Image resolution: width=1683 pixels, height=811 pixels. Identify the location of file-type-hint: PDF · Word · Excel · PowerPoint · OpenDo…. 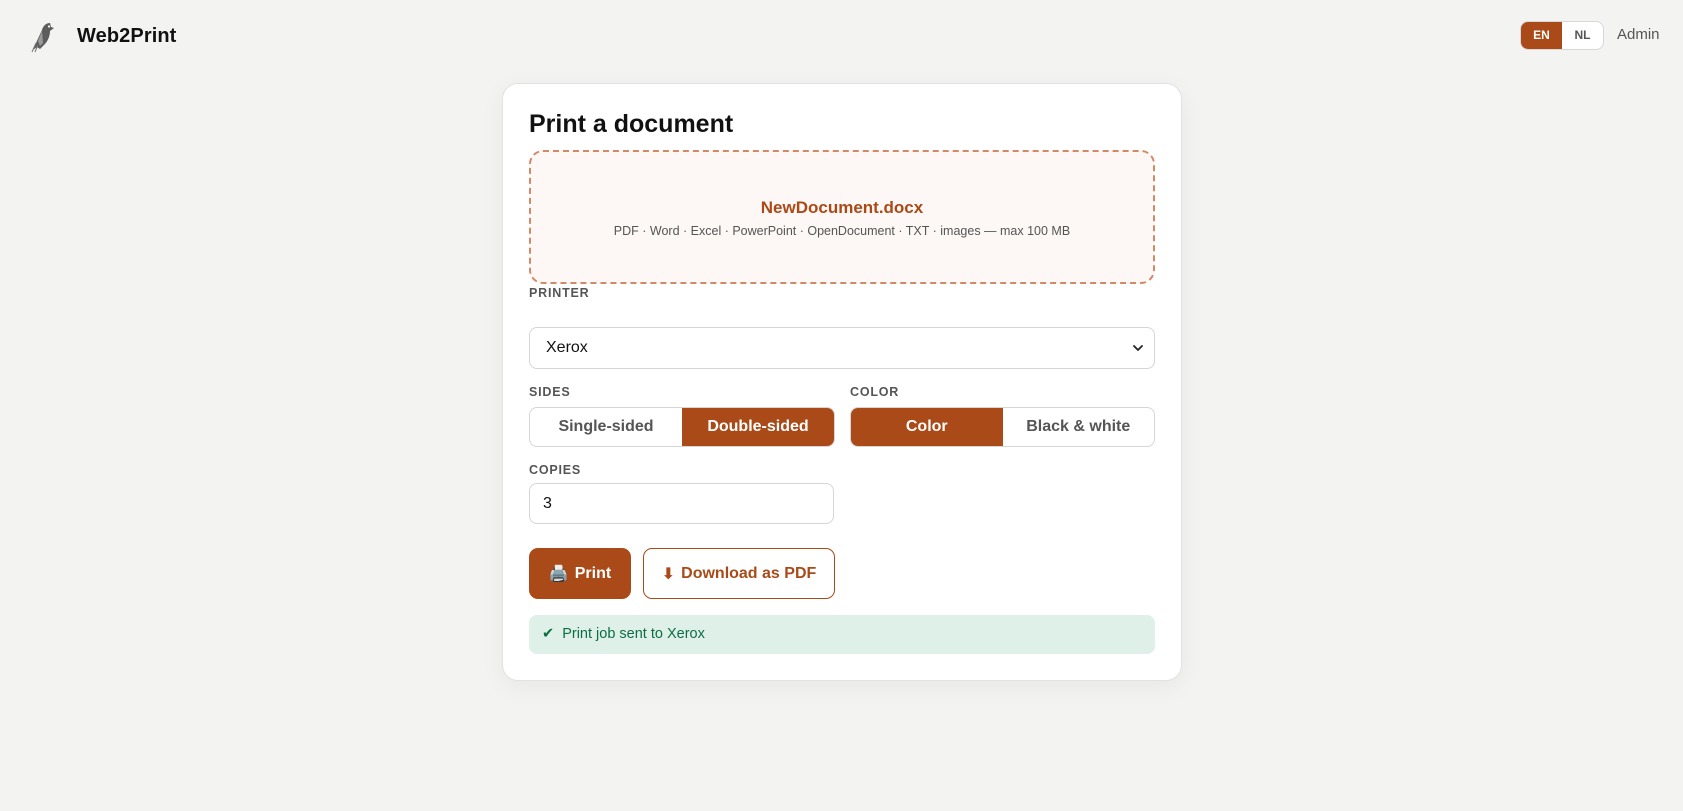
(842, 231).